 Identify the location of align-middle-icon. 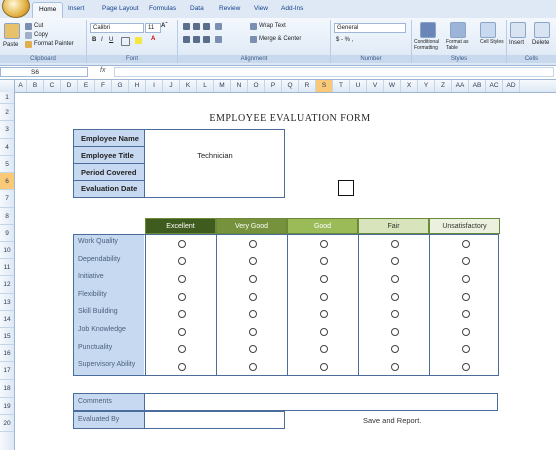
(196, 26).